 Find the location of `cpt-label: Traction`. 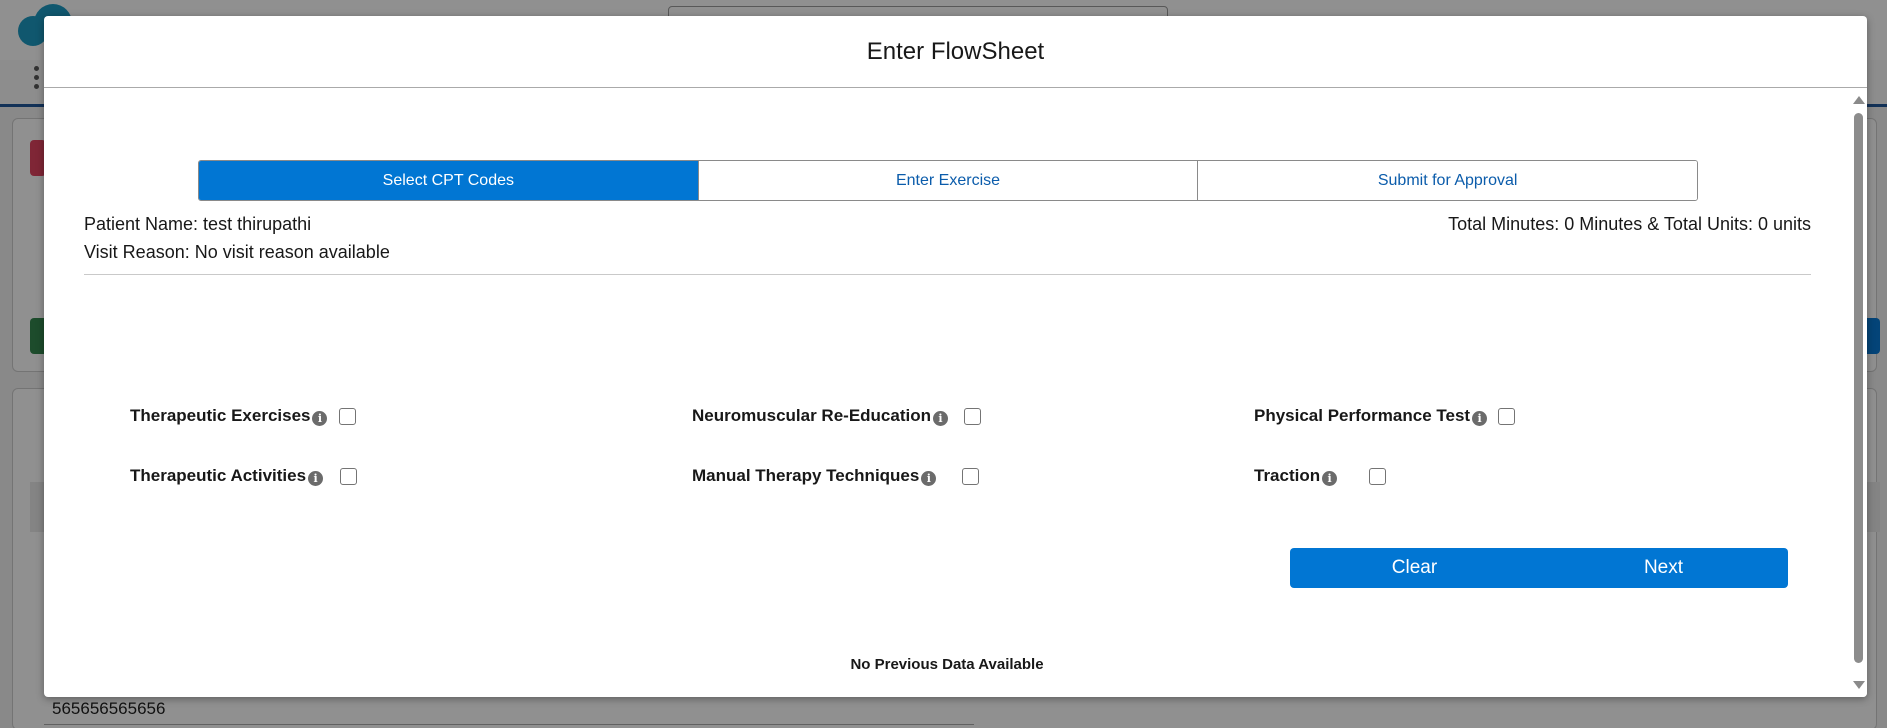

cpt-label: Traction is located at coordinates (1287, 475).